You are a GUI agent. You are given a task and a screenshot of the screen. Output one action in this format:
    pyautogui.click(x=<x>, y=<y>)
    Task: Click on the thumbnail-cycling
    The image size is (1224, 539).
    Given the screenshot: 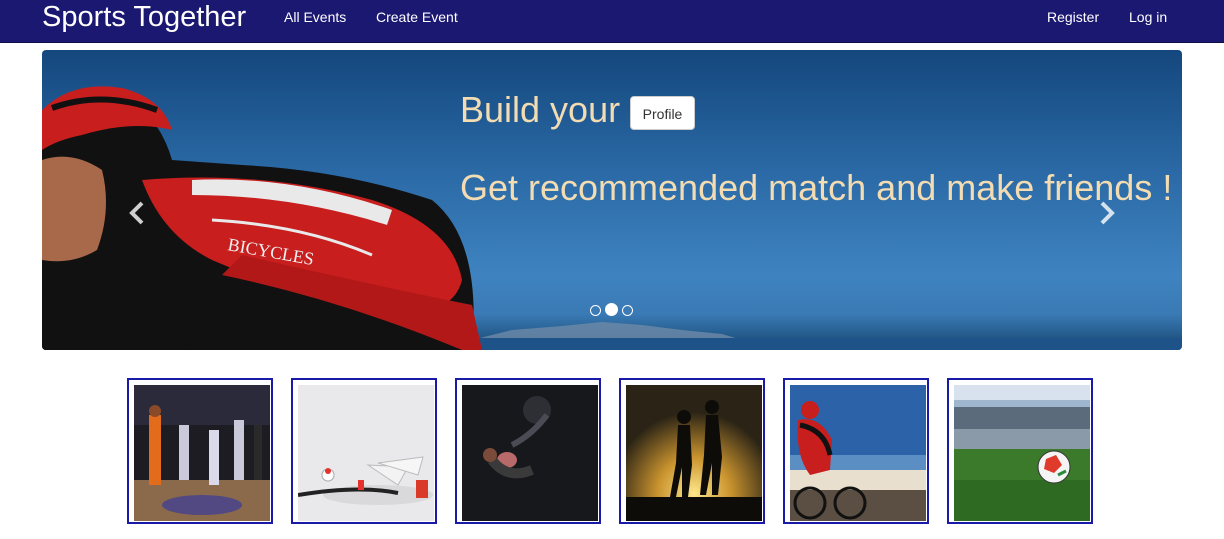 What is the action you would take?
    pyautogui.click(x=856, y=451)
    